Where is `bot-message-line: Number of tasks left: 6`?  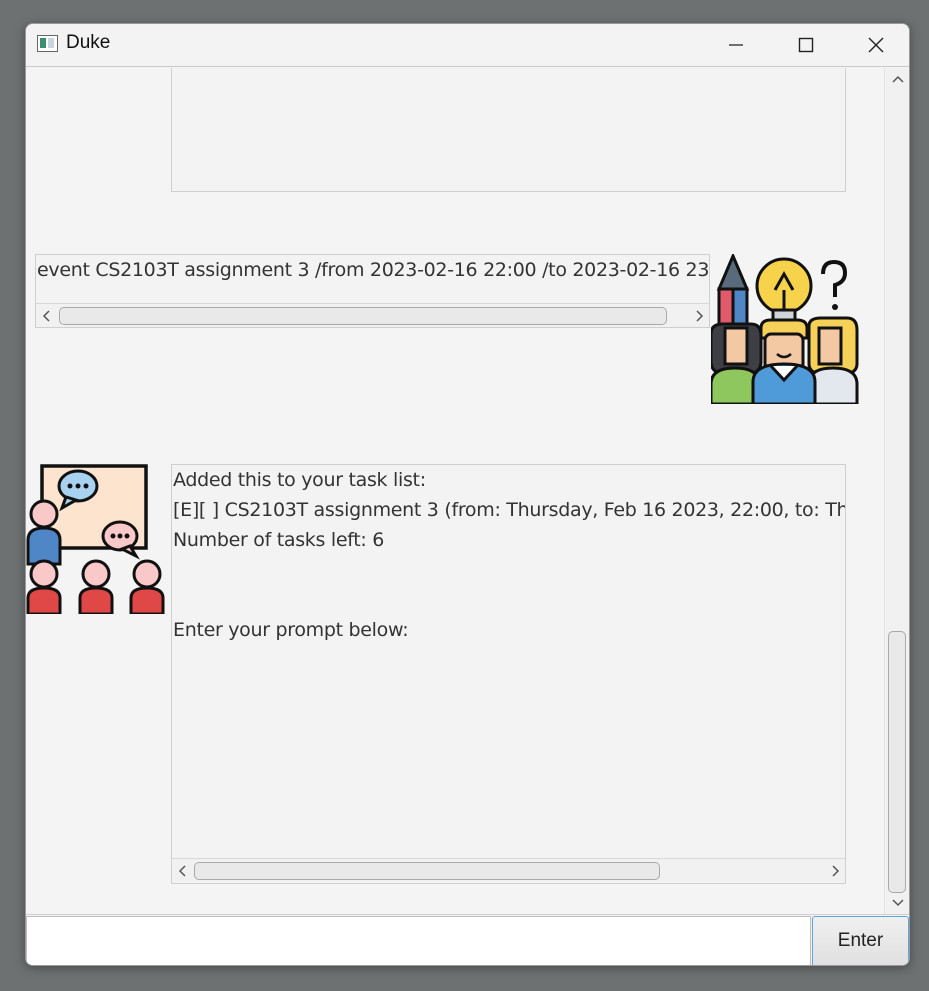 bot-message-line: Number of tasks left: 6 is located at coordinates (279, 540).